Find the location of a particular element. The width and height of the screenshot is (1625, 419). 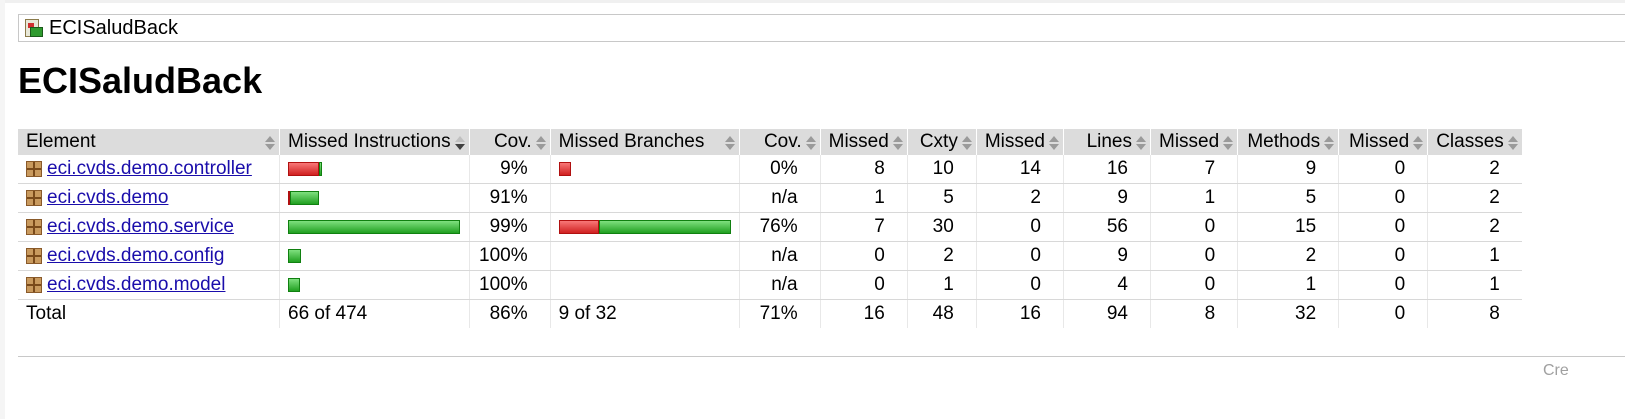

package-link: eci.cvds.demo.controller is located at coordinates (149, 168).